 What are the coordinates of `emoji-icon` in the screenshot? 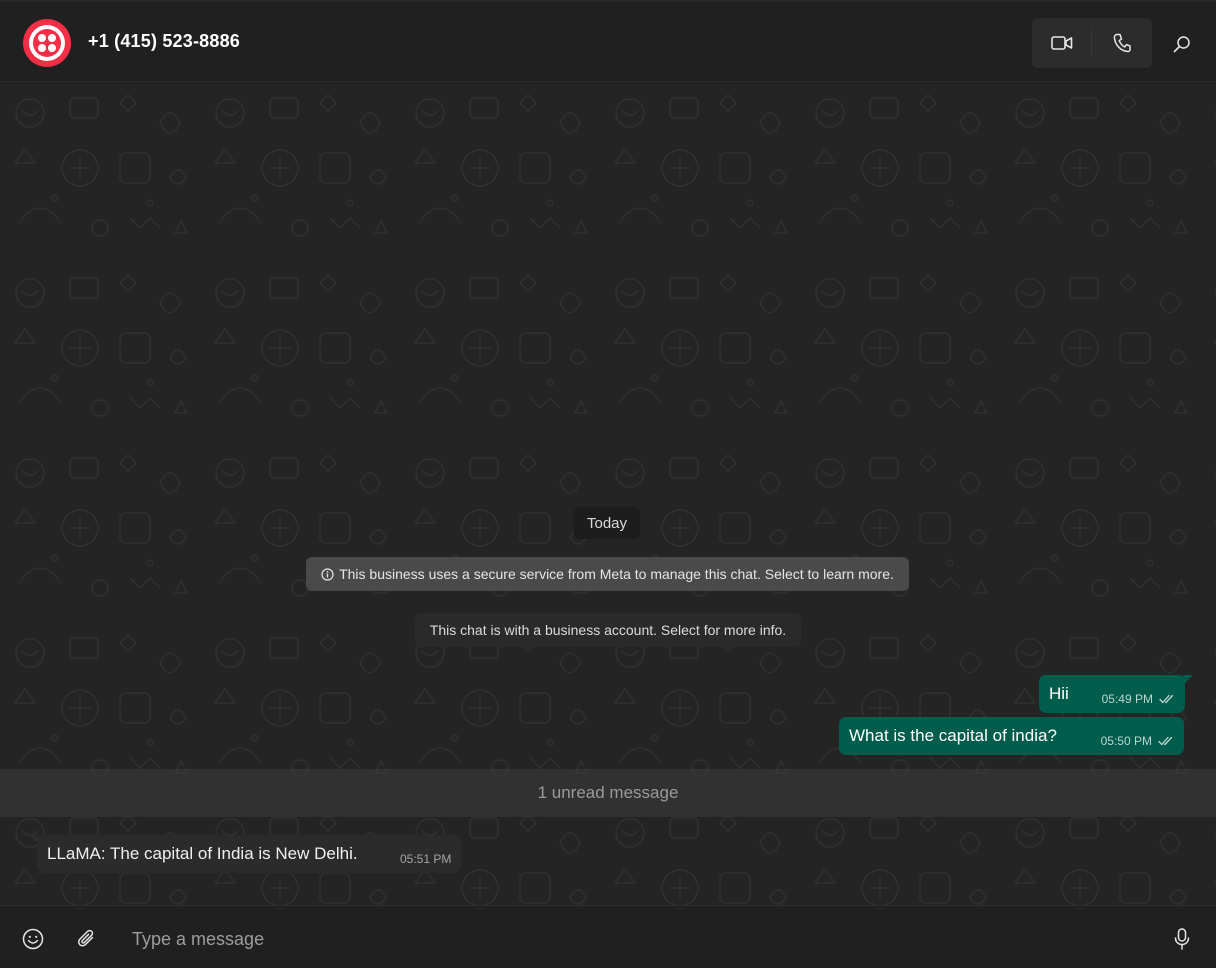 It's located at (33, 939).